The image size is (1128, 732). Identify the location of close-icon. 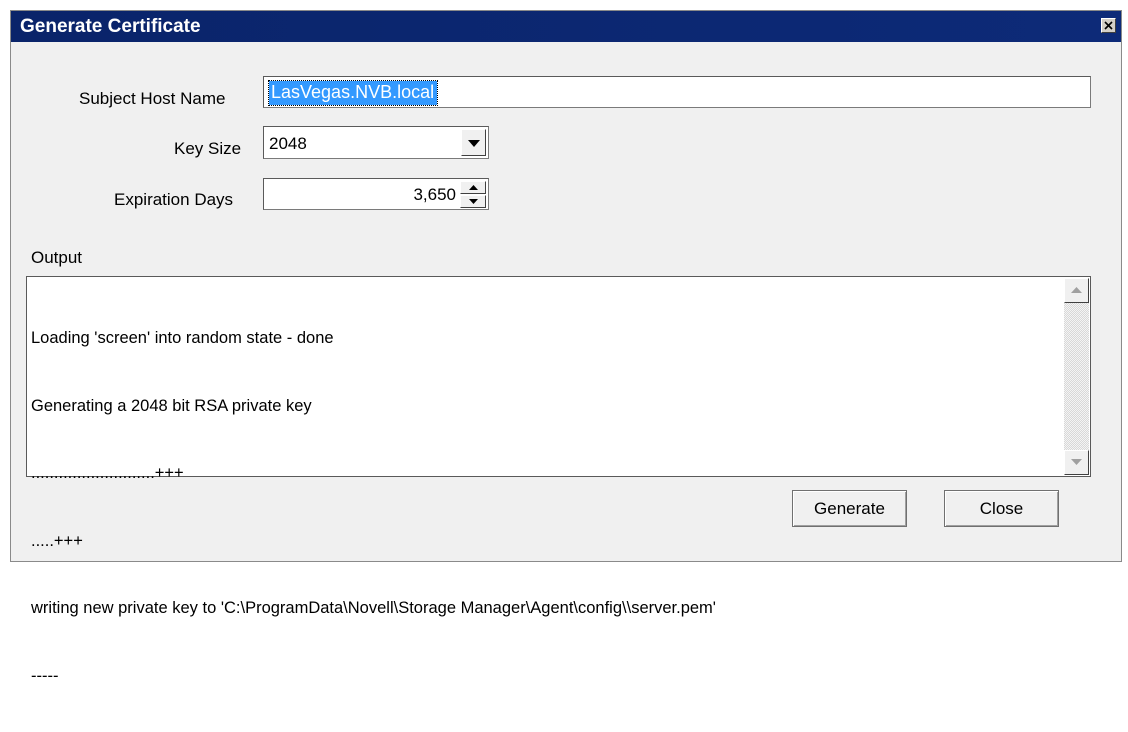
(1108, 25).